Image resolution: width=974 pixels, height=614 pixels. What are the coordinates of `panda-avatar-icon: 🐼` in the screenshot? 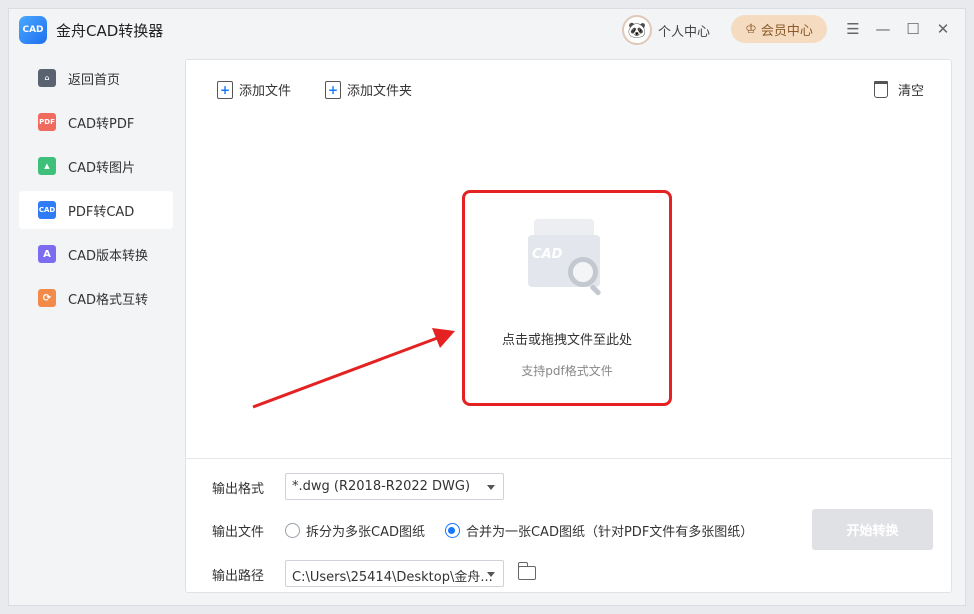 It's located at (637, 30).